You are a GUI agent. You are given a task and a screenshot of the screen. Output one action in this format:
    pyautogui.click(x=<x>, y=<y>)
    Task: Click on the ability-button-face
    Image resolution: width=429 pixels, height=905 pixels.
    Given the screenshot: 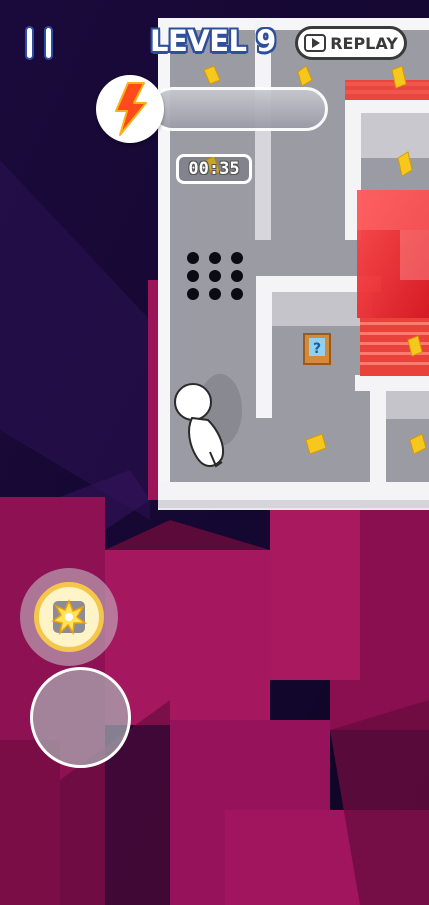 What is the action you would take?
    pyautogui.click(x=69, y=617)
    